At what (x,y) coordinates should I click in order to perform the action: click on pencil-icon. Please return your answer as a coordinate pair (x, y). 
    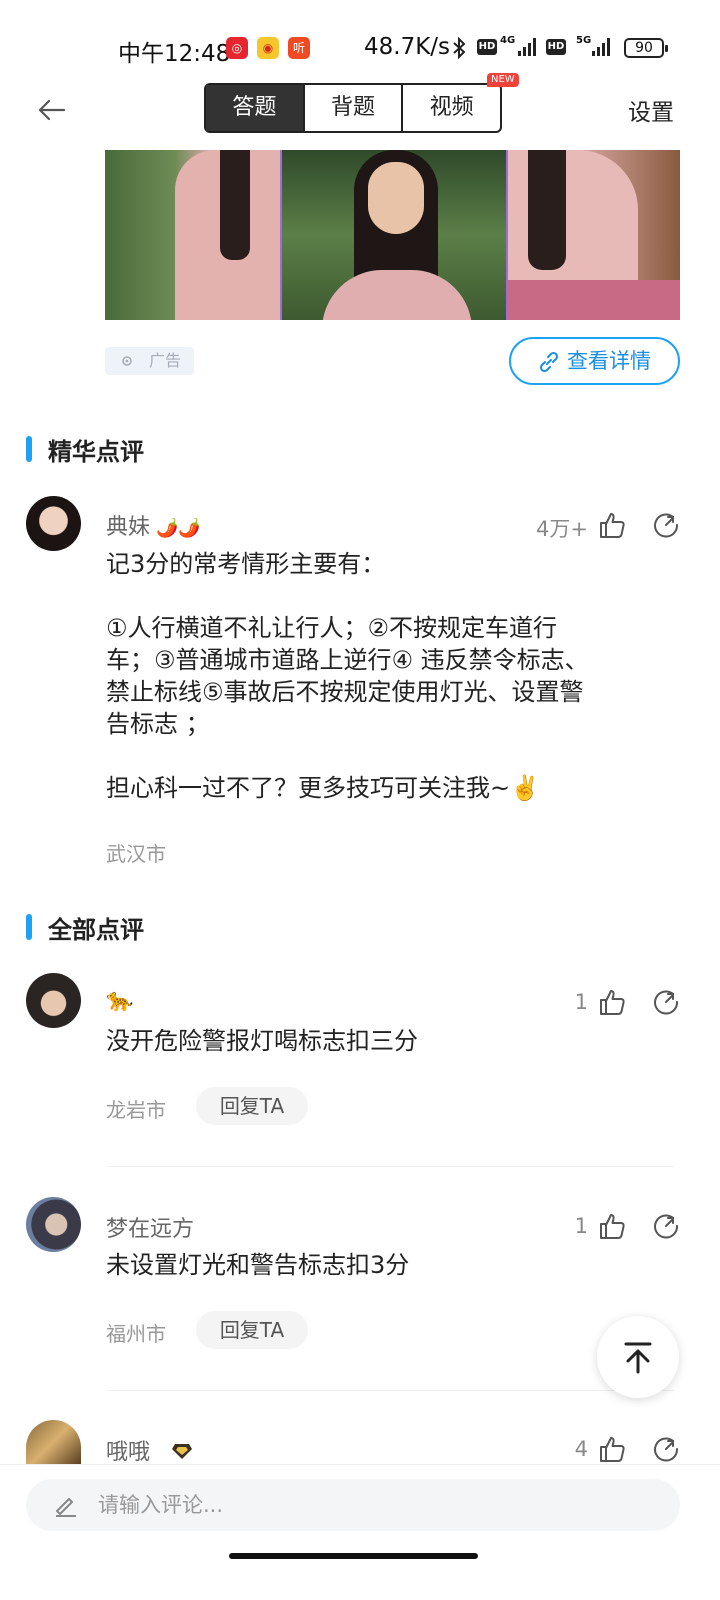
    Looking at the image, I should click on (66, 1507).